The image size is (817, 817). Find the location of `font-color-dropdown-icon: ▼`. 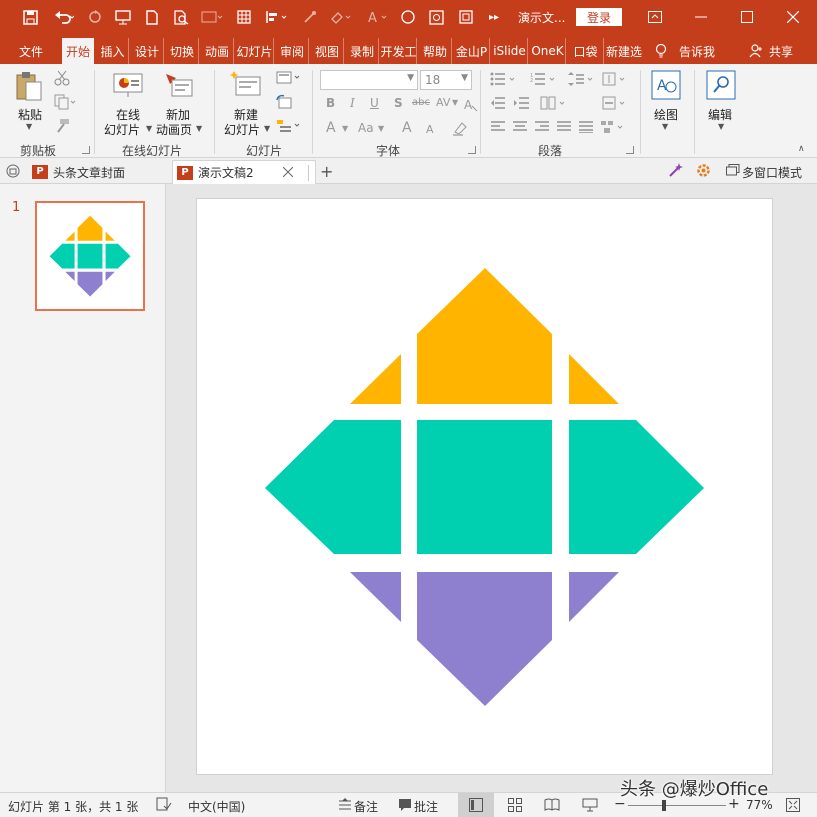

font-color-dropdown-icon: ▼ is located at coordinates (345, 128).